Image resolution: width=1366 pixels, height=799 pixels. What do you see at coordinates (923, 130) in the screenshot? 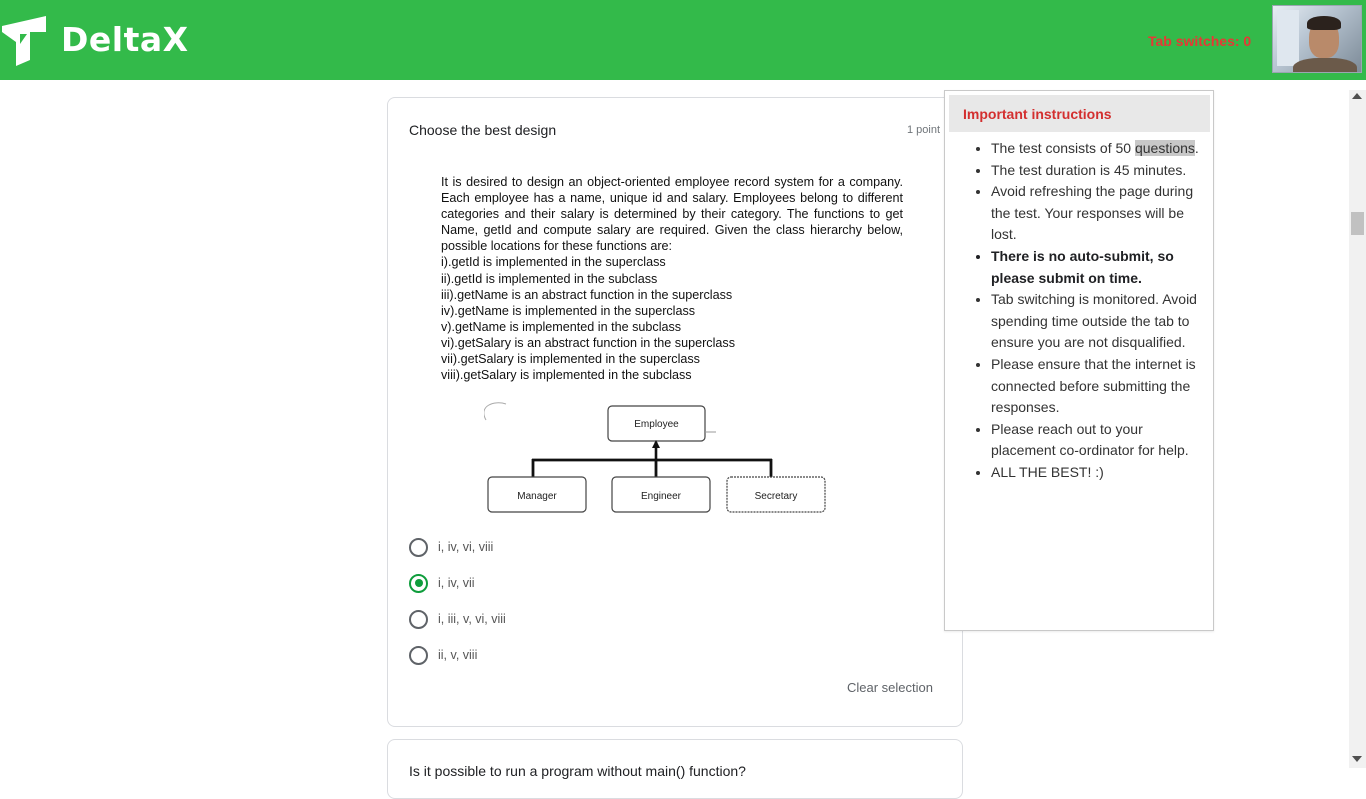
I see `question-points: 1 point` at bounding box center [923, 130].